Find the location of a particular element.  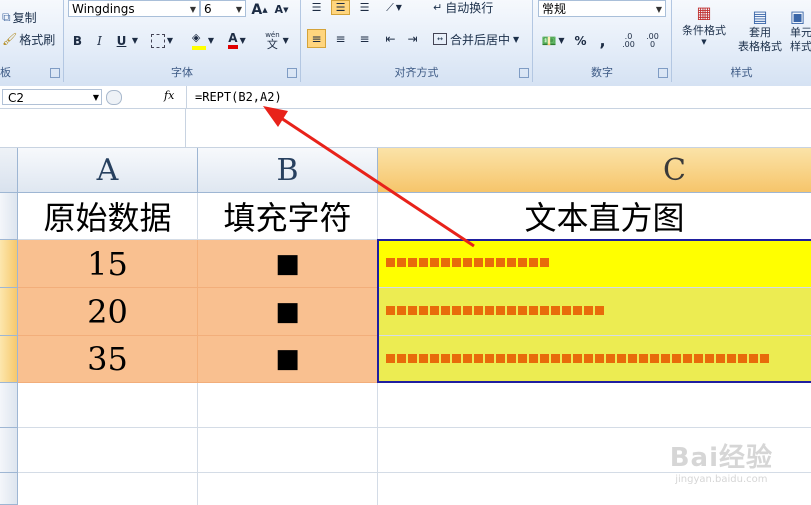

cell-b3: ■ is located at coordinates (288, 312).